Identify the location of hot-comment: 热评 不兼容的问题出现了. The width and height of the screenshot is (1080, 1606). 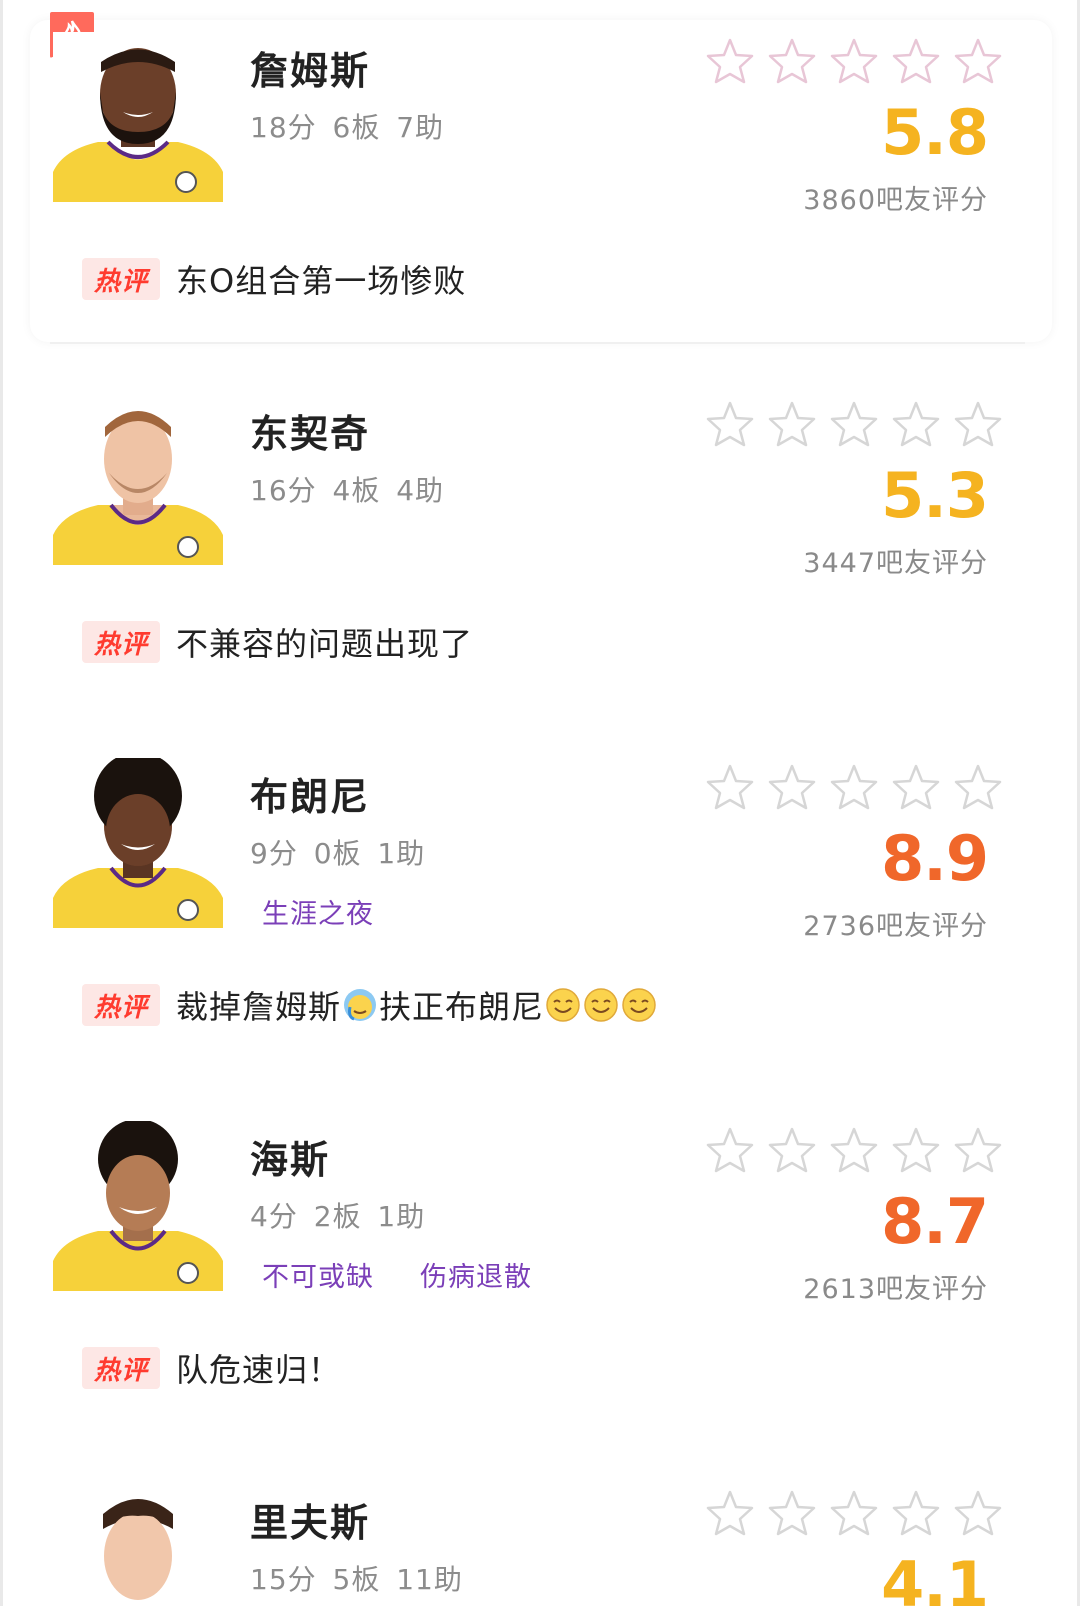
(277, 642).